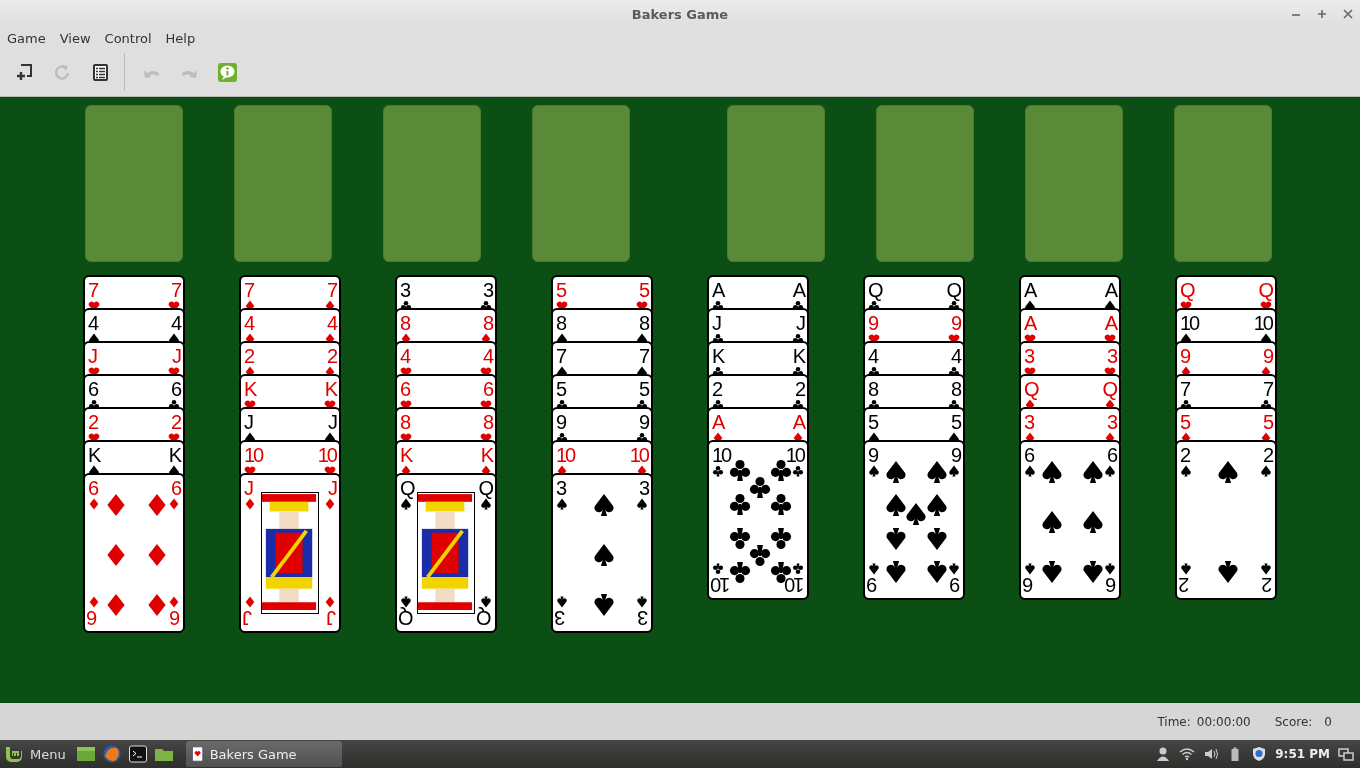 The width and height of the screenshot is (1360, 768). Describe the element at coordinates (446, 553) in the screenshot. I see `playing-card: Q Q Q Q` at that location.